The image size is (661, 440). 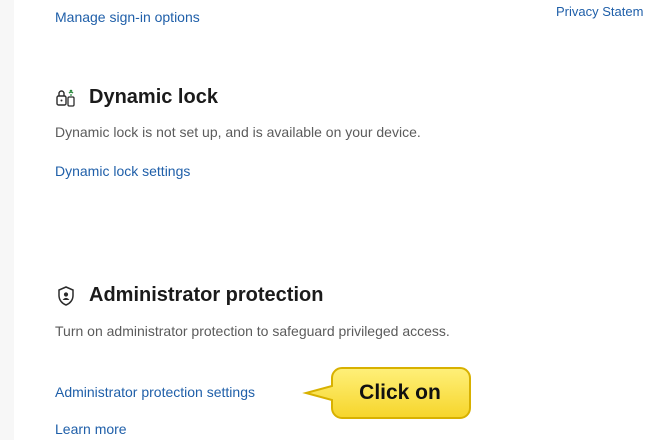 I want to click on dynamic-lock-heading: Dynamic lock, so click(x=136, y=97).